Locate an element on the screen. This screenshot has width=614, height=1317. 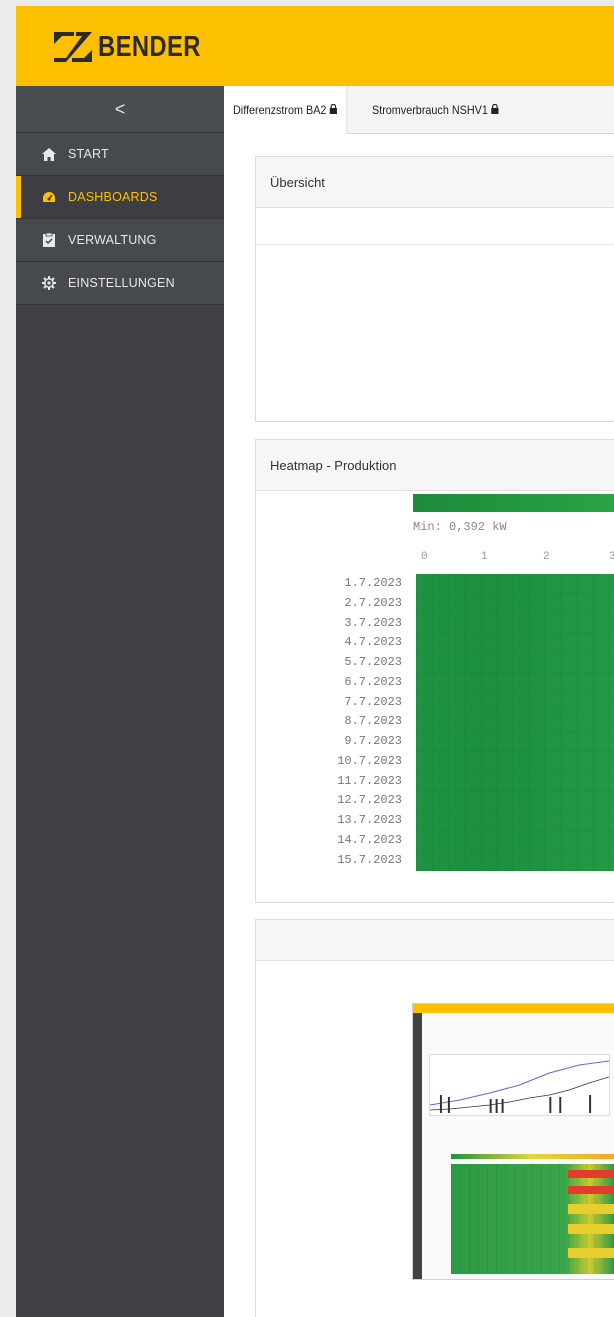
home-icon is located at coordinates (49, 154).